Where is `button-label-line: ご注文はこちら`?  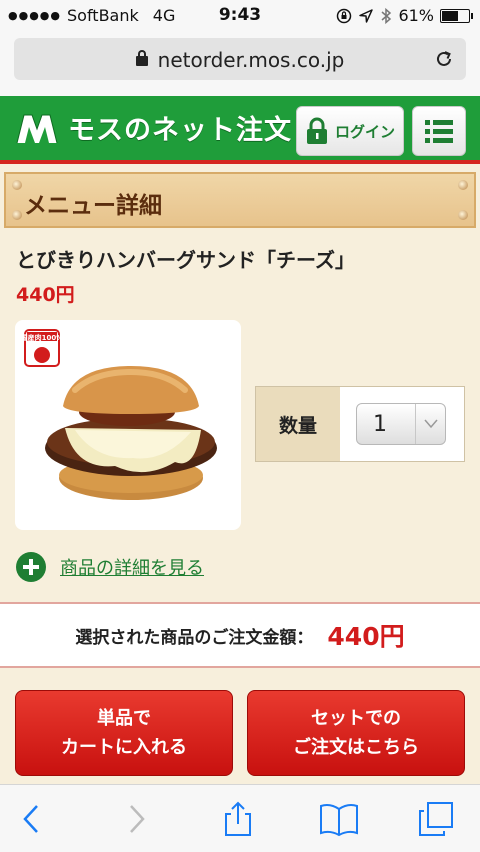 button-label-line: ご注文はこちら is located at coordinates (356, 747).